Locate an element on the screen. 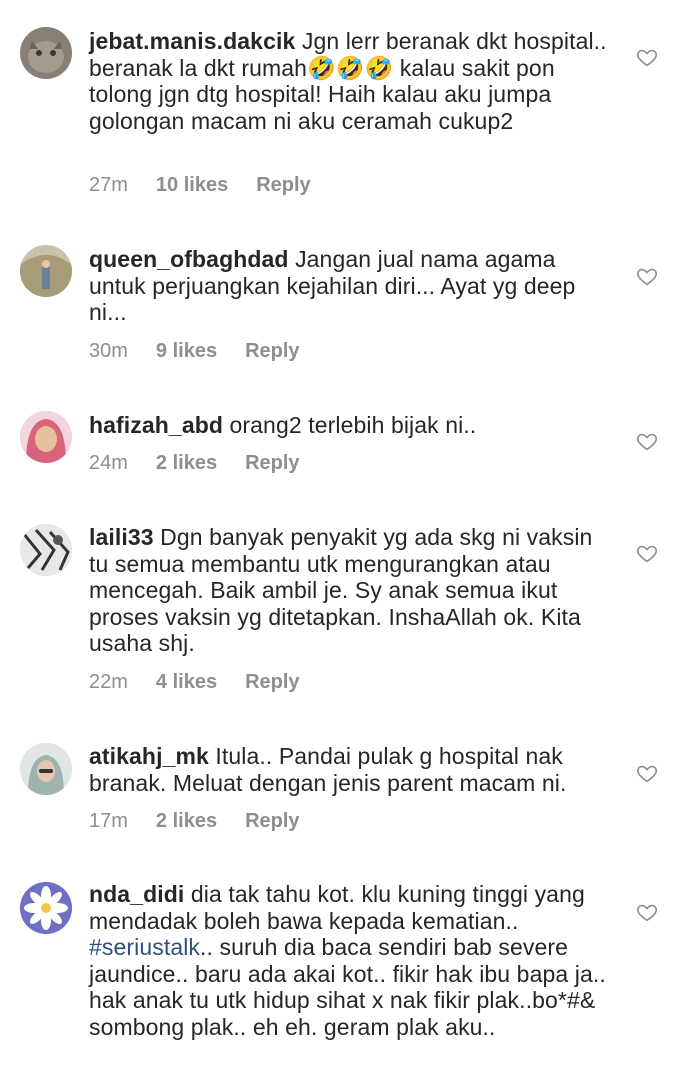 The height and width of the screenshot is (1080, 693). comment-time: 30m is located at coordinates (108, 351).